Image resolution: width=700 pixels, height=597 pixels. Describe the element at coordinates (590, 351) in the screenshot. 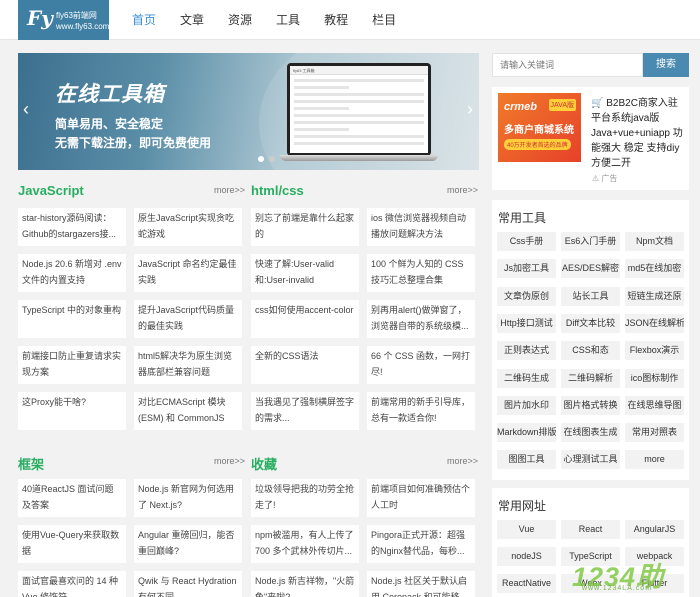

I see `tools-item: CSS和态` at that location.